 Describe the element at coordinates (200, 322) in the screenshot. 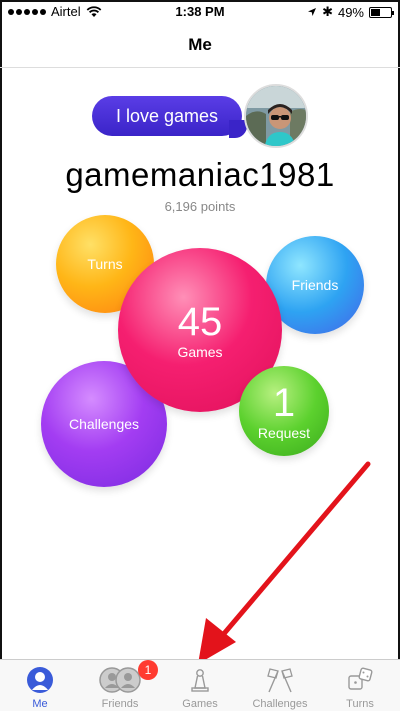

I see `games-count: 45` at that location.